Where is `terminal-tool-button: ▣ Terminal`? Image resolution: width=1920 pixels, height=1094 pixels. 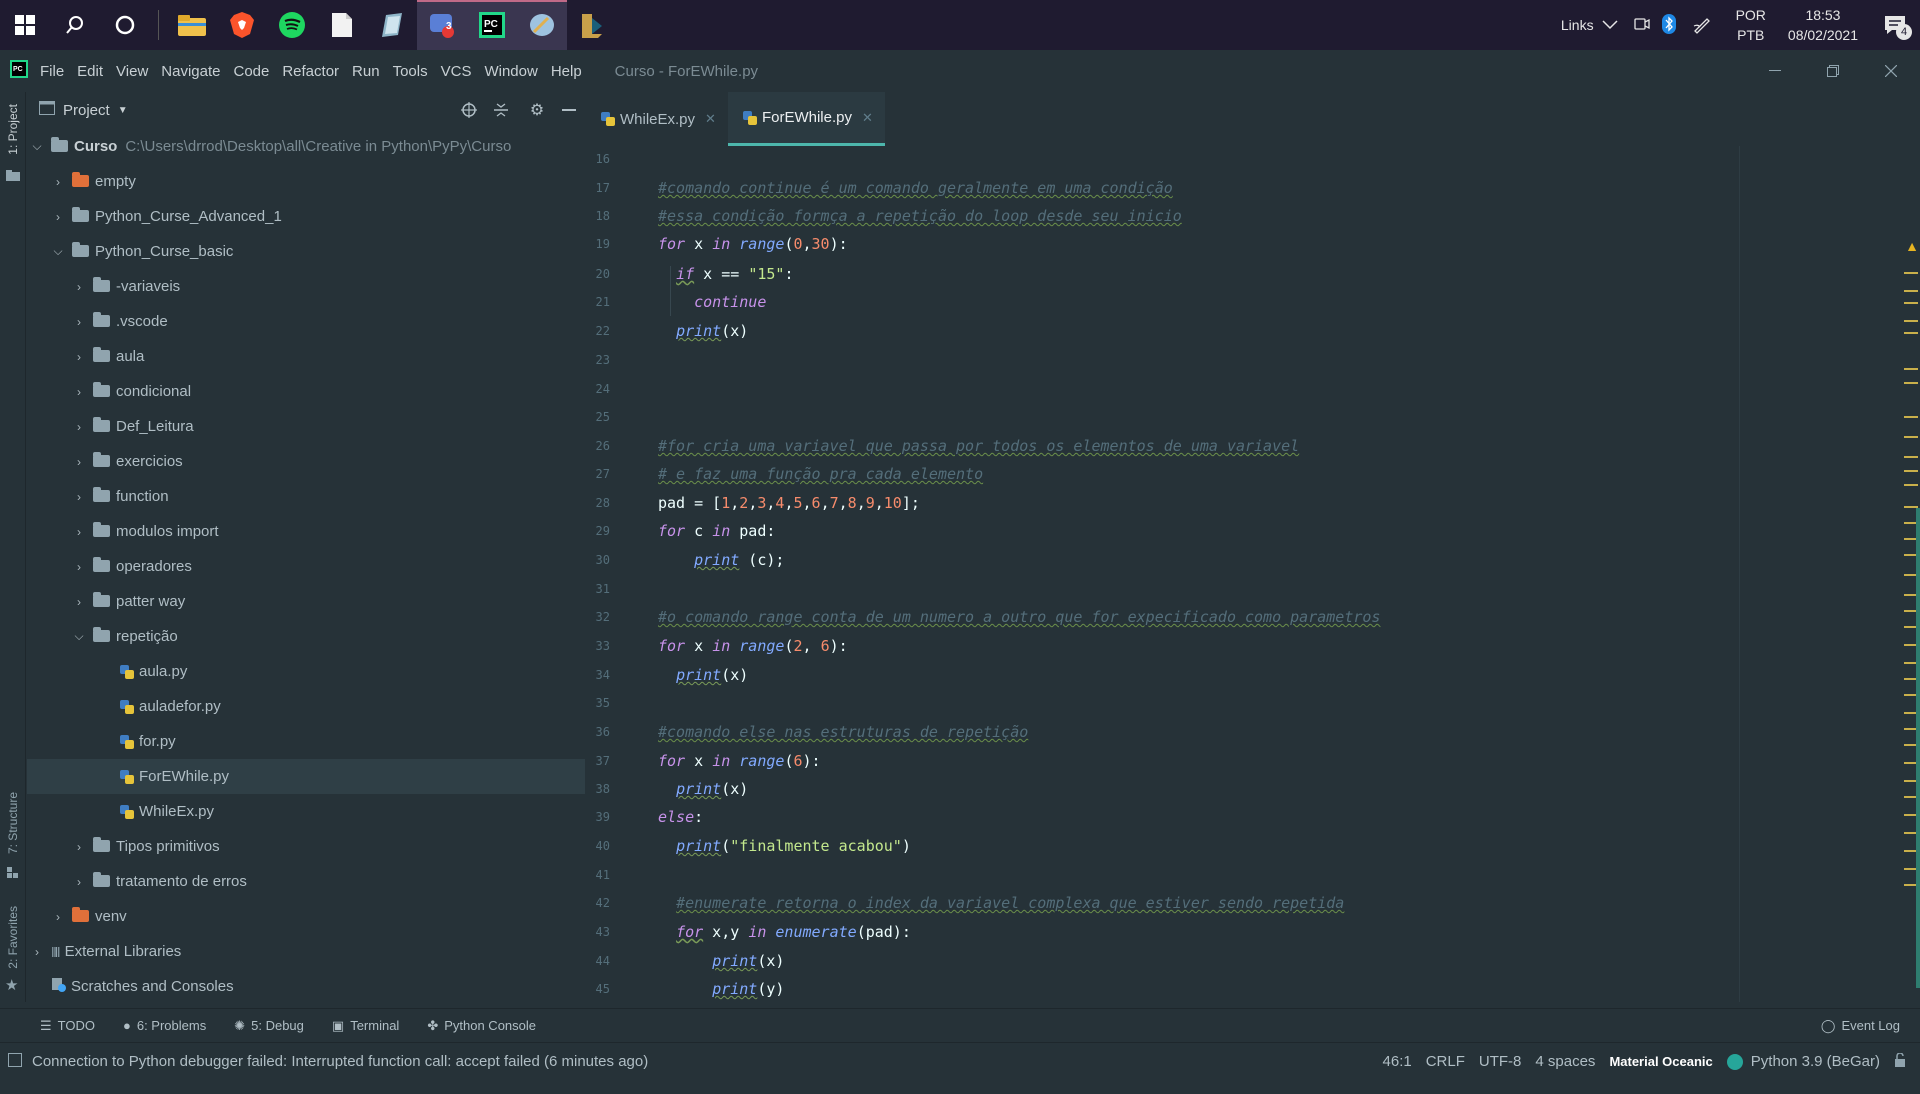
terminal-tool-button: ▣ Terminal is located at coordinates (365, 1026).